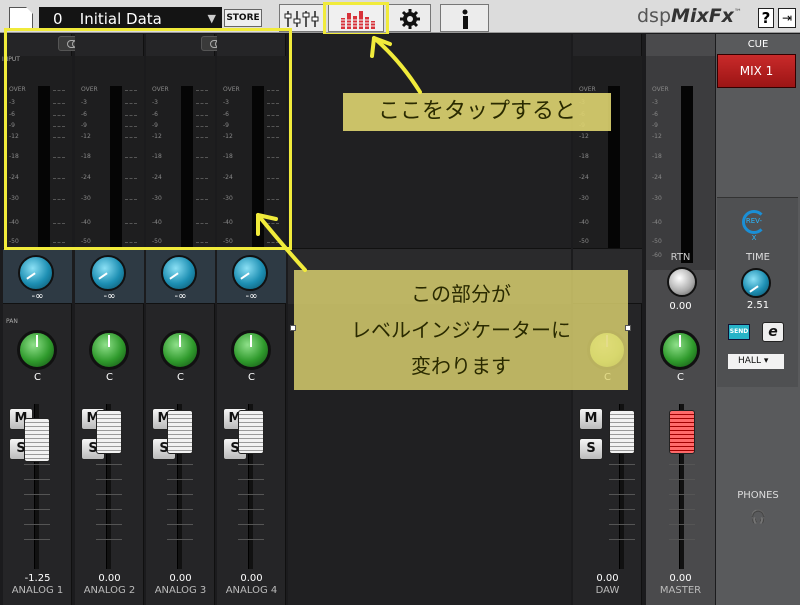  What do you see at coordinates (687, 174) in the screenshot?
I see `meter-bar` at bounding box center [687, 174].